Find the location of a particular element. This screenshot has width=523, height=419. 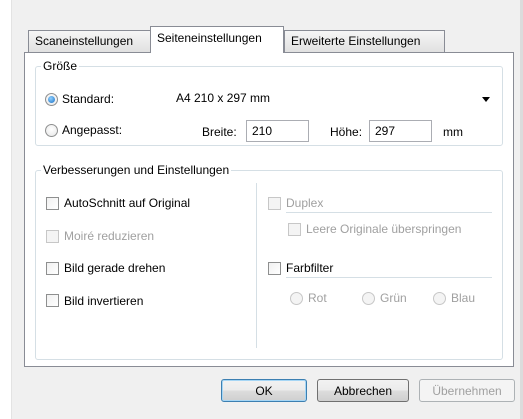

duplex-label: Duplex is located at coordinates (305, 203).